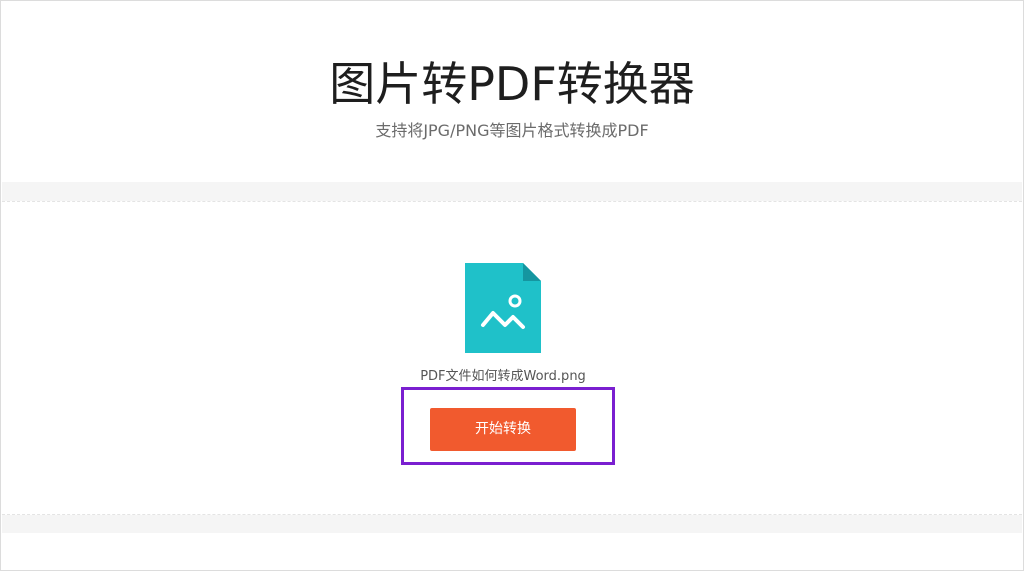  Describe the element at coordinates (512, 130) in the screenshot. I see `page-subtitle: 支持将JPG/PNG等图片格式转换成PDF` at that location.